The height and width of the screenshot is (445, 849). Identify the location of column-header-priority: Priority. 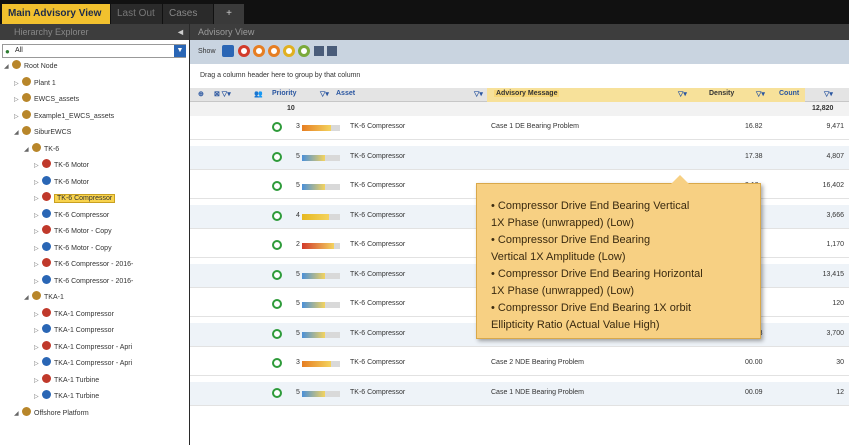
(284, 93).